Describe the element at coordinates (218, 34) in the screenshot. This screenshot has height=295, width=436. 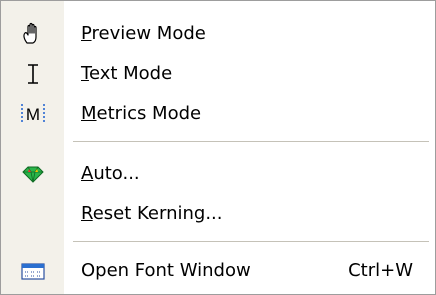
I see `menu-item-preview-mode: Preview Mode` at that location.